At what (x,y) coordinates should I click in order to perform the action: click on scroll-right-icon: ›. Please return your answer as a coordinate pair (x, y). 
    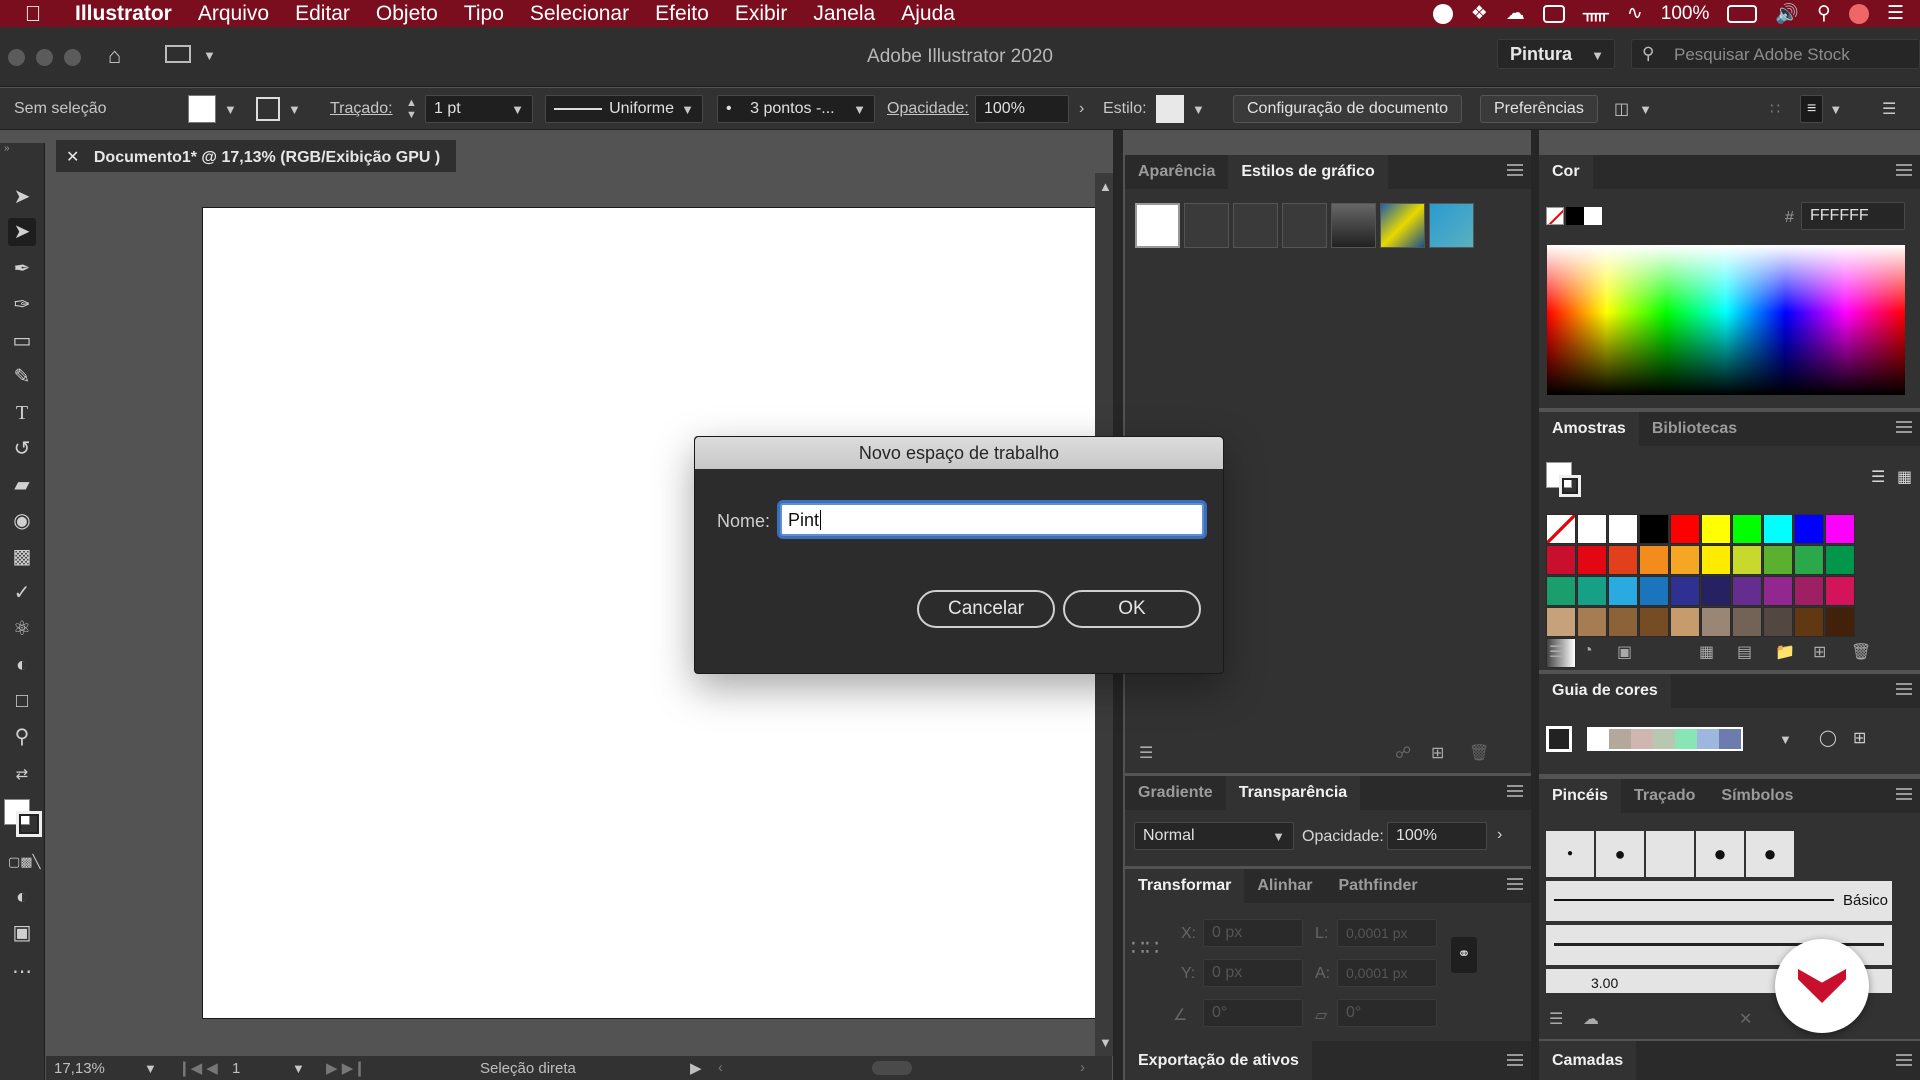
    Looking at the image, I should click on (1082, 1067).